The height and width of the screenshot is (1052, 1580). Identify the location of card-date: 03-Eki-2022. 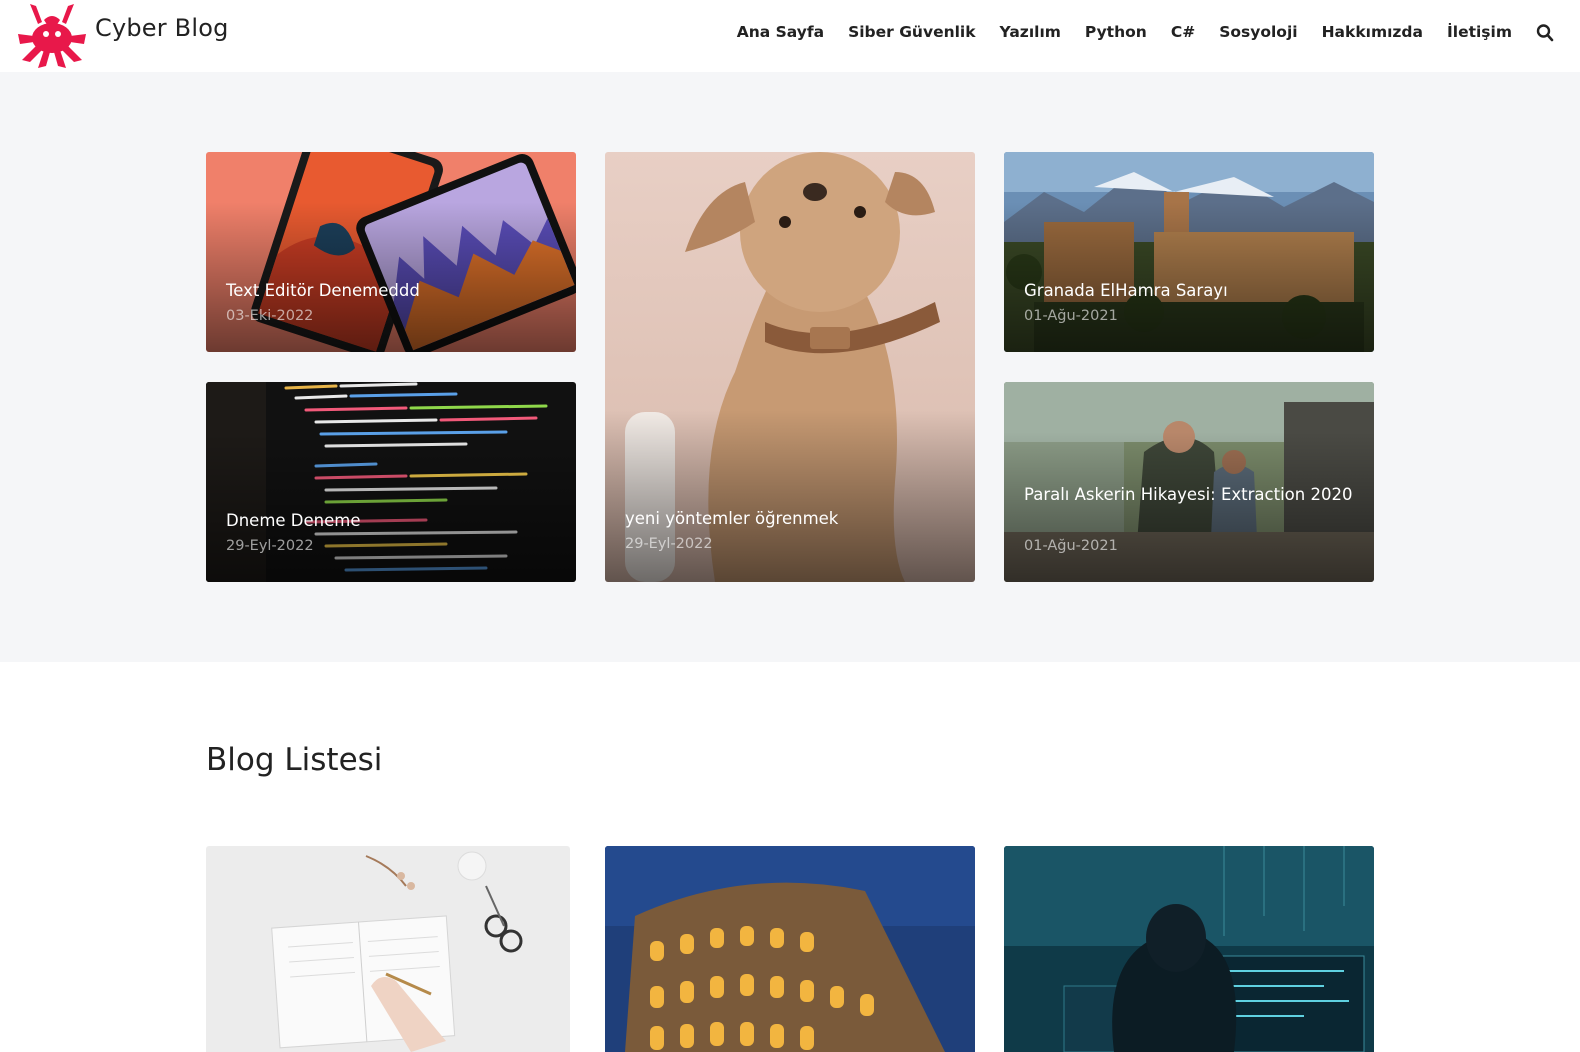
(270, 316).